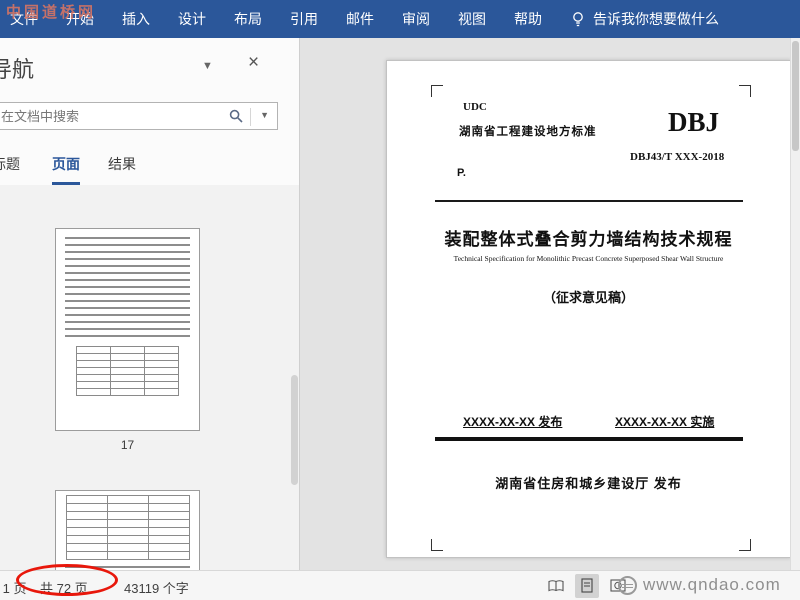 This screenshot has width=800, height=600. I want to click on tell-me-box: 告诉我你想要做什么, so click(644, 19).